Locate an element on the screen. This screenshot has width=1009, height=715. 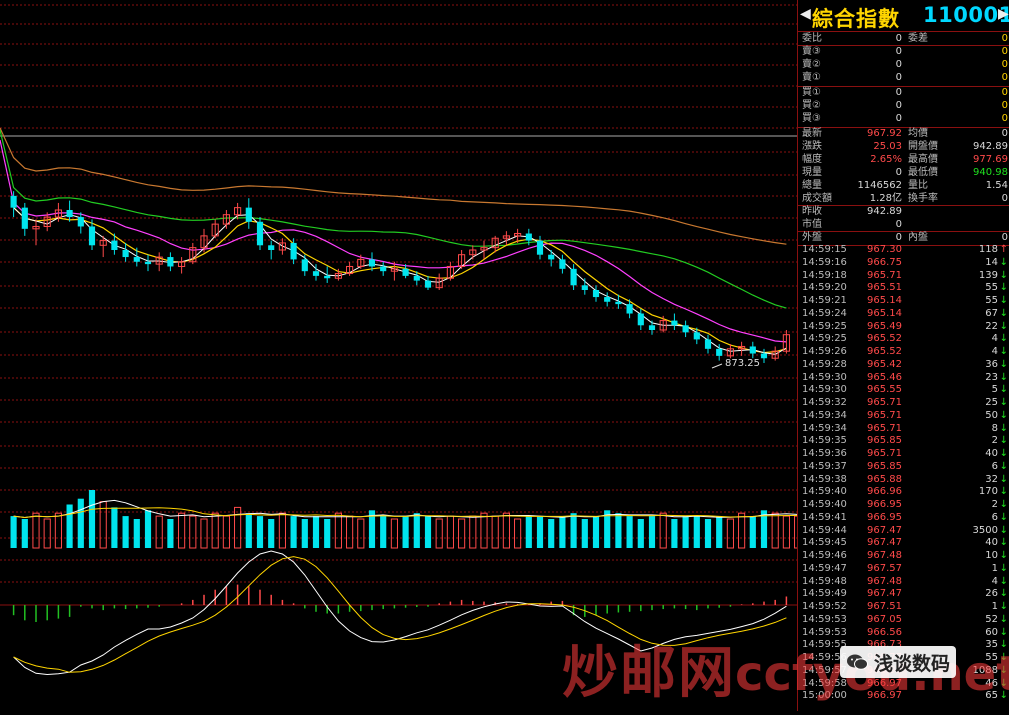
quote-label-2: 開盤價 is located at coordinates (923, 146).